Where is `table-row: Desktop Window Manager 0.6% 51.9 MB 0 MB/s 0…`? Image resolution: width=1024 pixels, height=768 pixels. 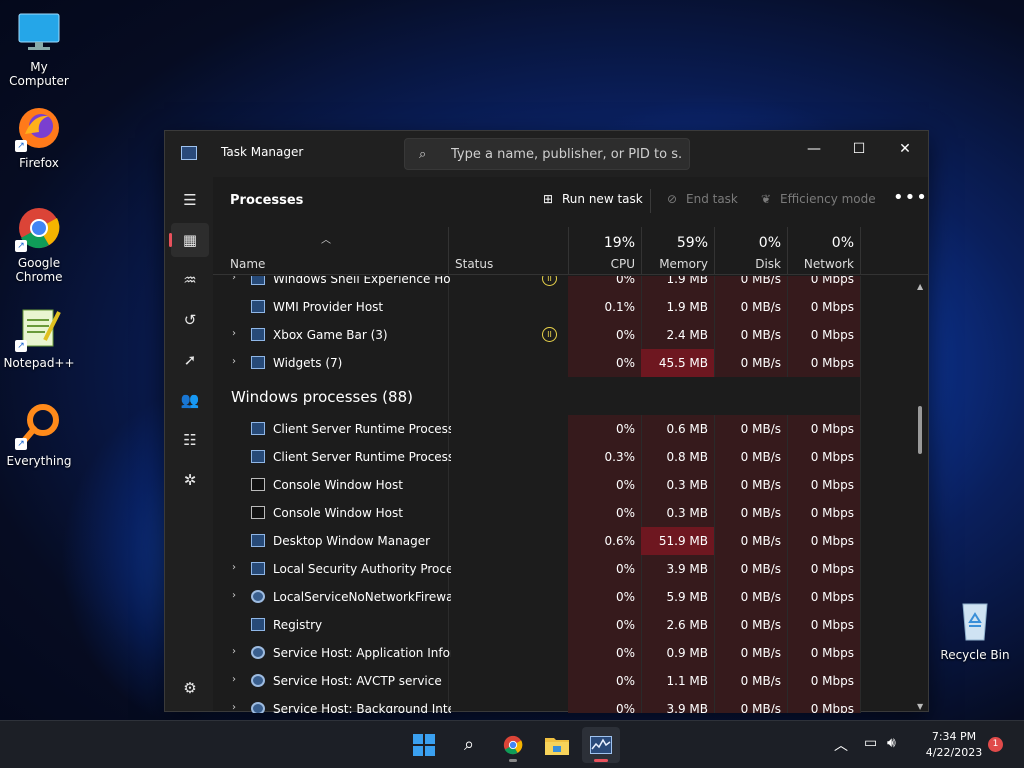
table-row: Desktop Window Manager 0.6% 51.9 MB 0 MB/s 0… is located at coordinates (563, 541).